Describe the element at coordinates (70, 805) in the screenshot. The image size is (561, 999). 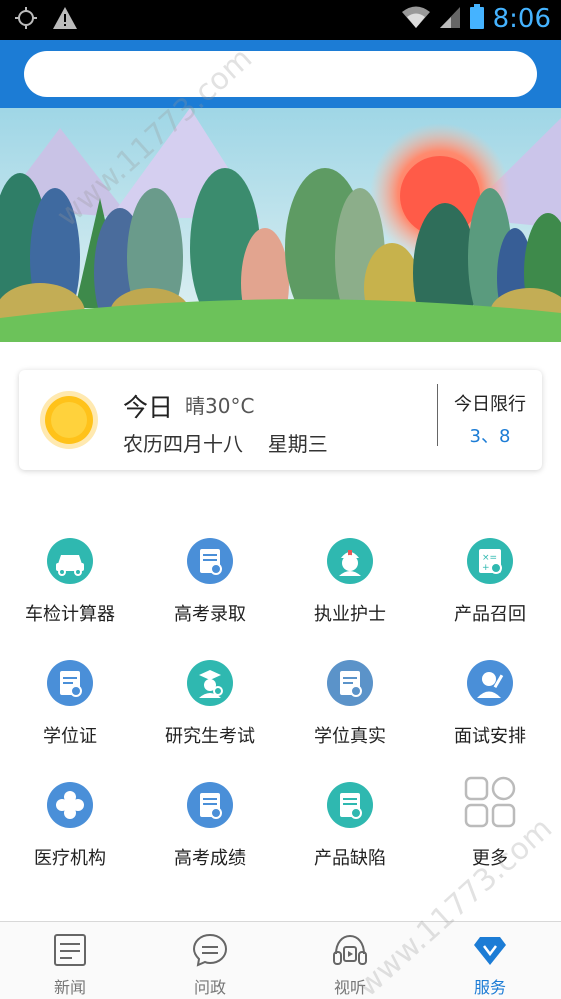
I see `medical-institution-icon` at that location.